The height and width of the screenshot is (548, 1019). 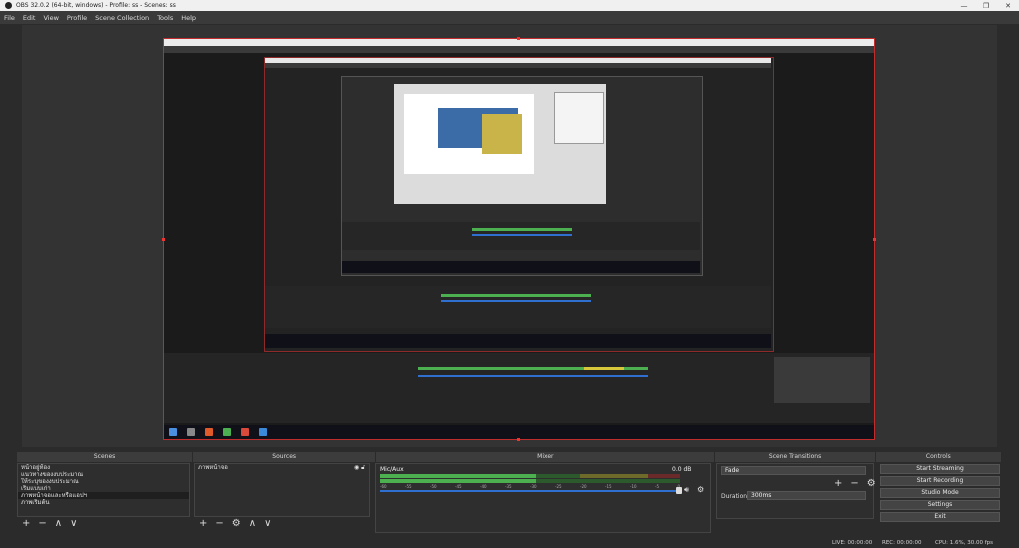 What do you see at coordinates (519, 432) in the screenshot?
I see `nested-taskbar-main` at bounding box center [519, 432].